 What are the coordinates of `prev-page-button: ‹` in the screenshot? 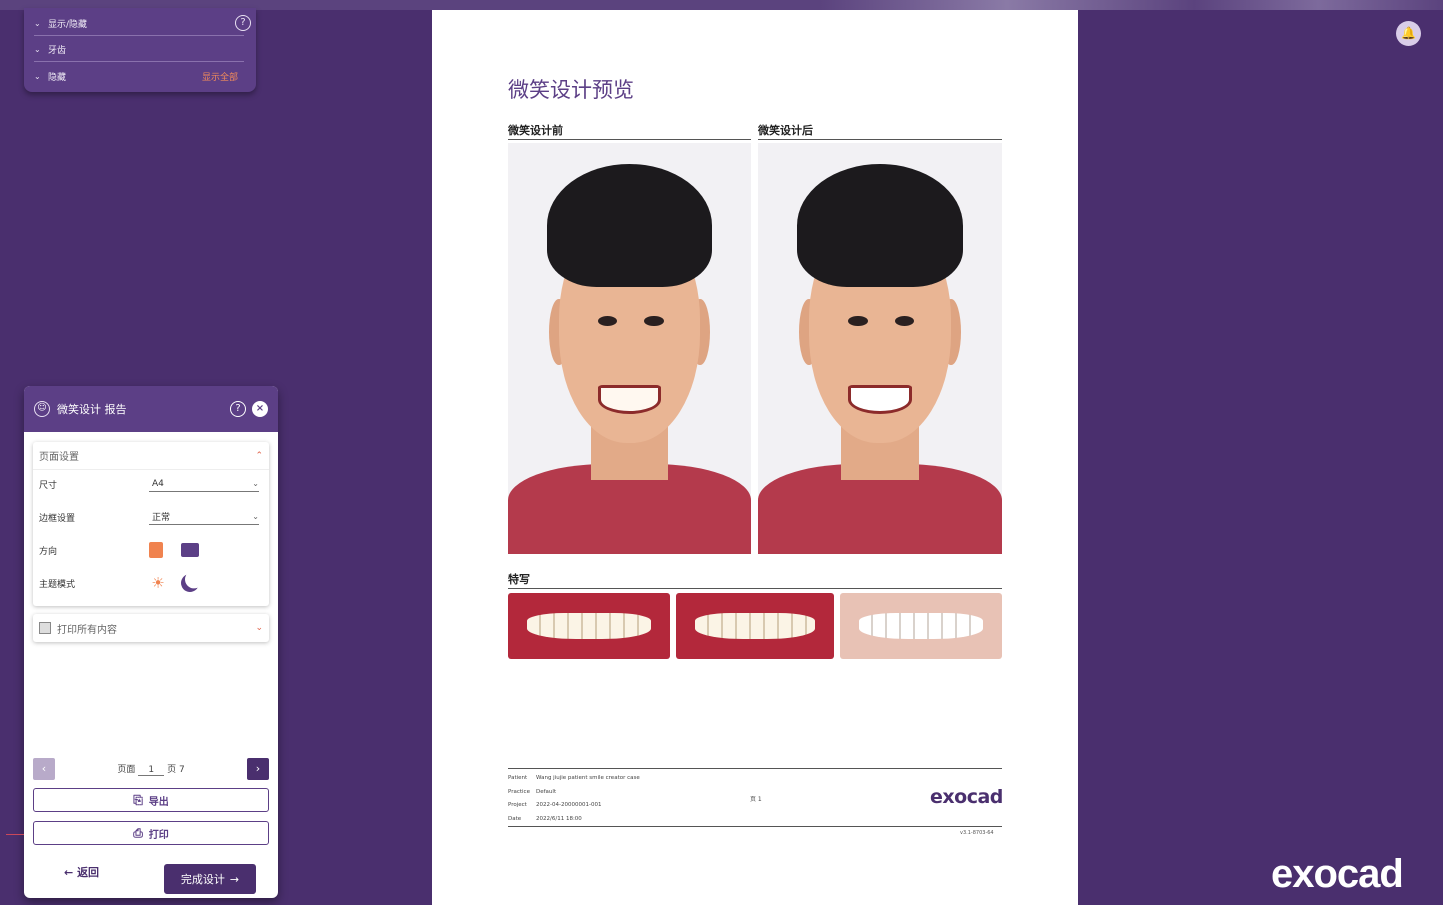 It's located at (44, 769).